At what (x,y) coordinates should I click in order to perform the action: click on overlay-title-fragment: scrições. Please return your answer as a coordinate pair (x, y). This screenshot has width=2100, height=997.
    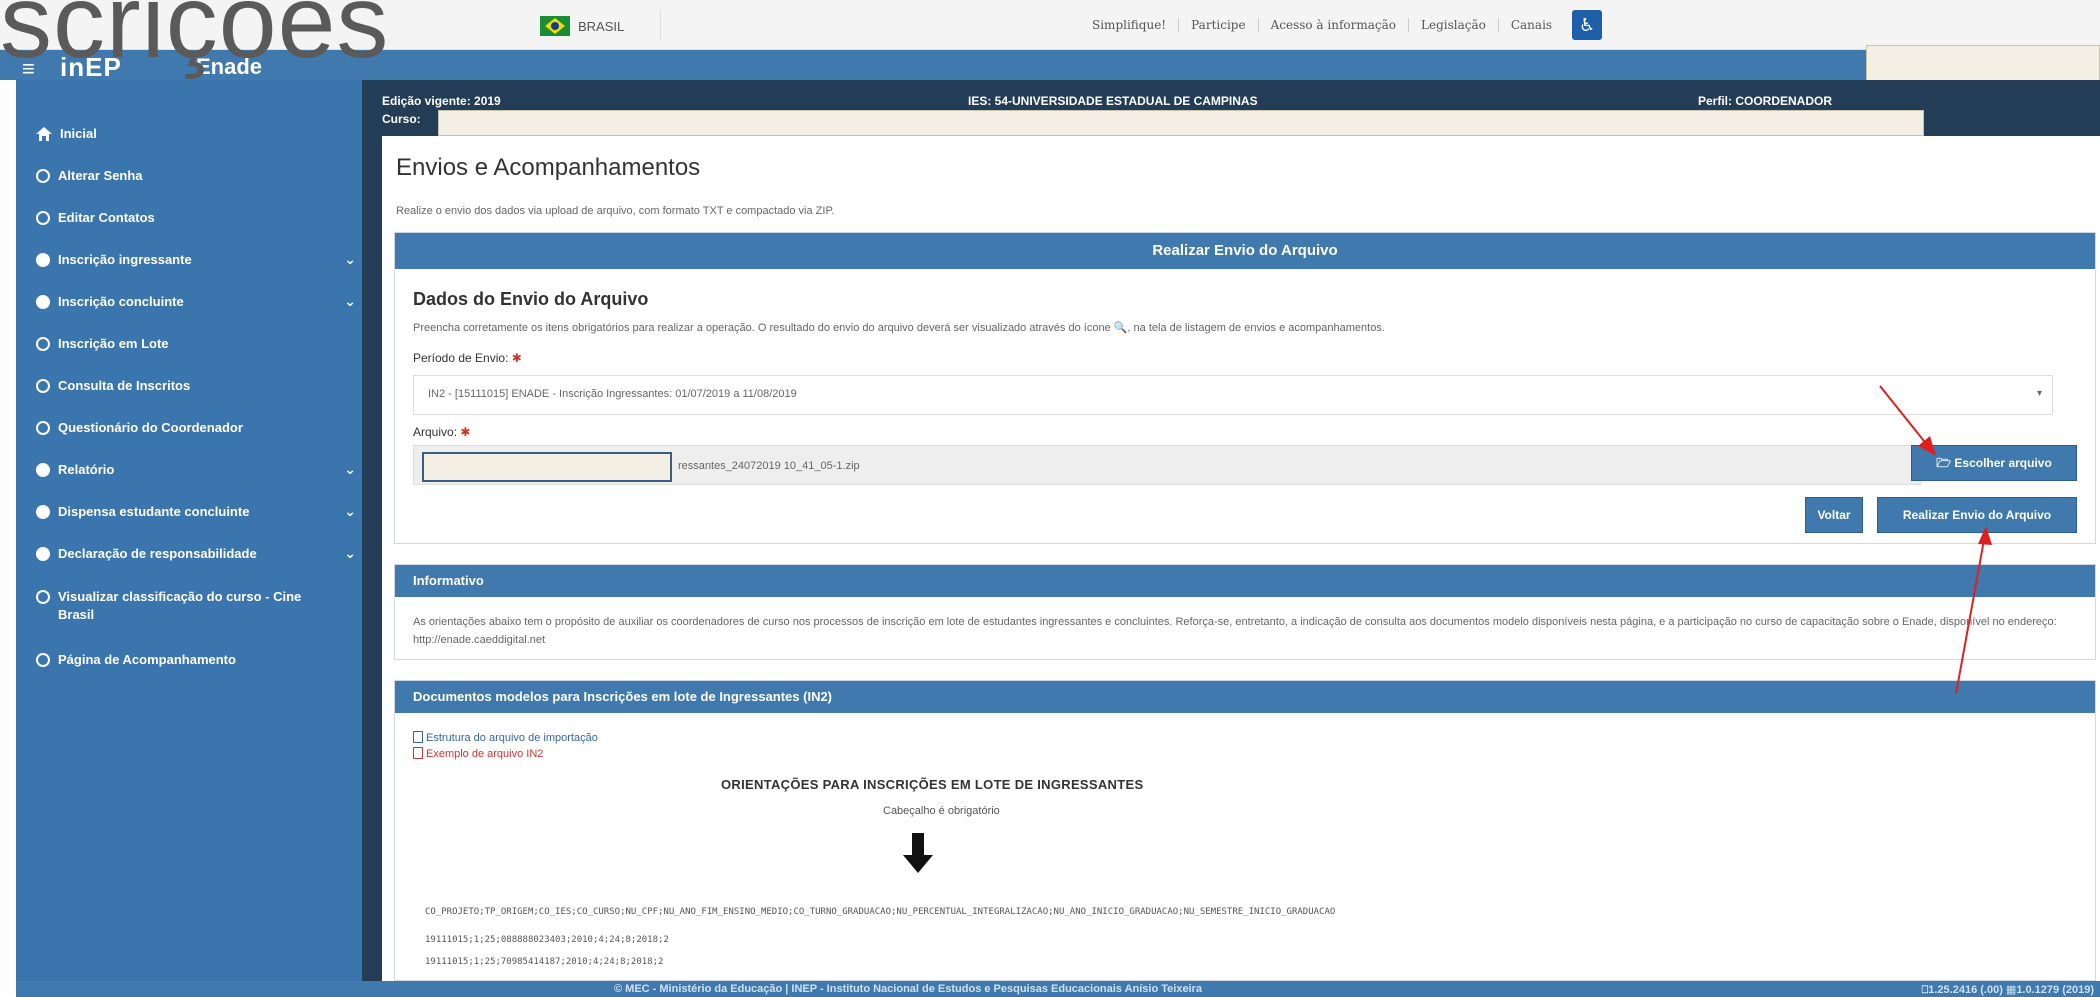
    Looking at the image, I should click on (195, 40).